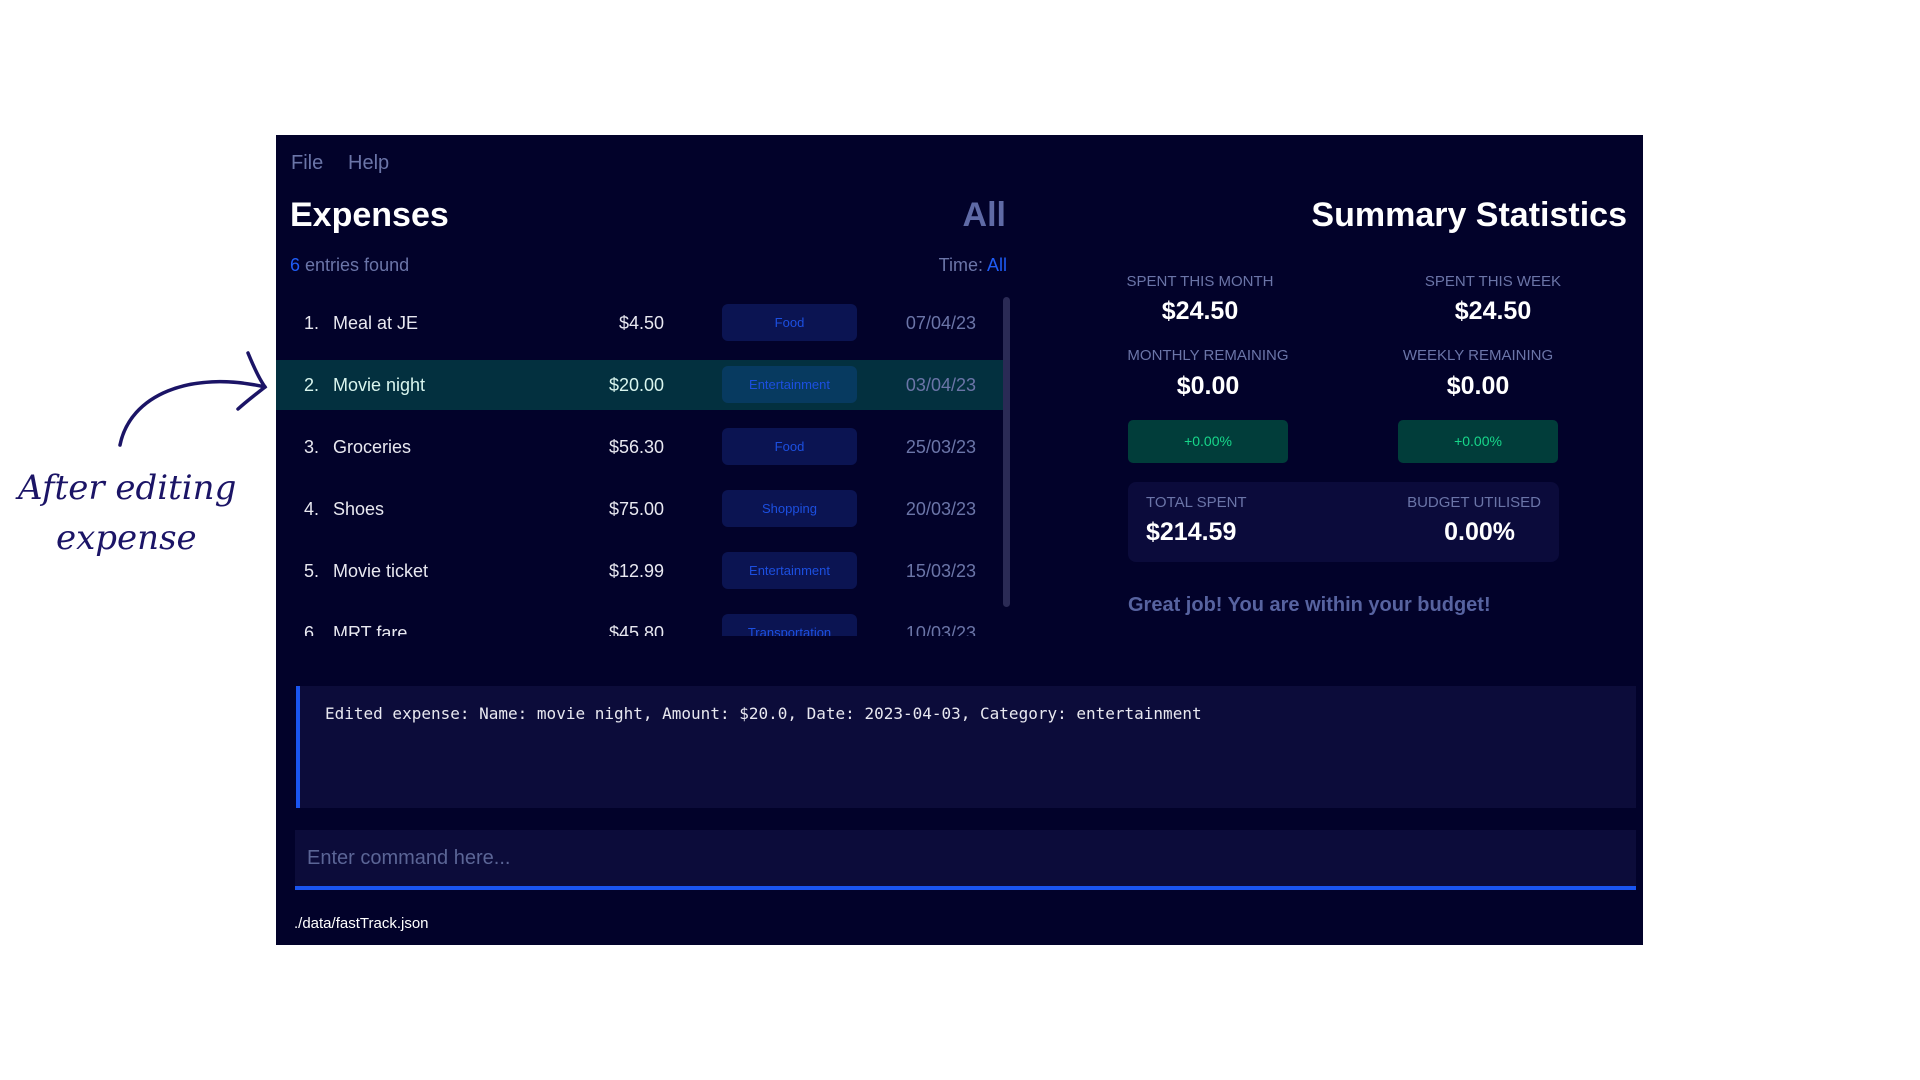  I want to click on weekly-remaining-label: WEEKLY REMAINING, so click(1478, 355).